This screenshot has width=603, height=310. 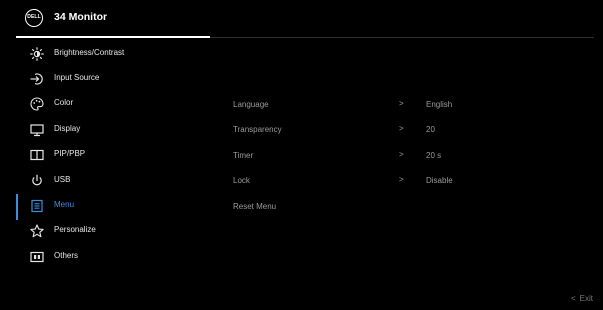 I want to click on display-icon, so click(x=37, y=130).